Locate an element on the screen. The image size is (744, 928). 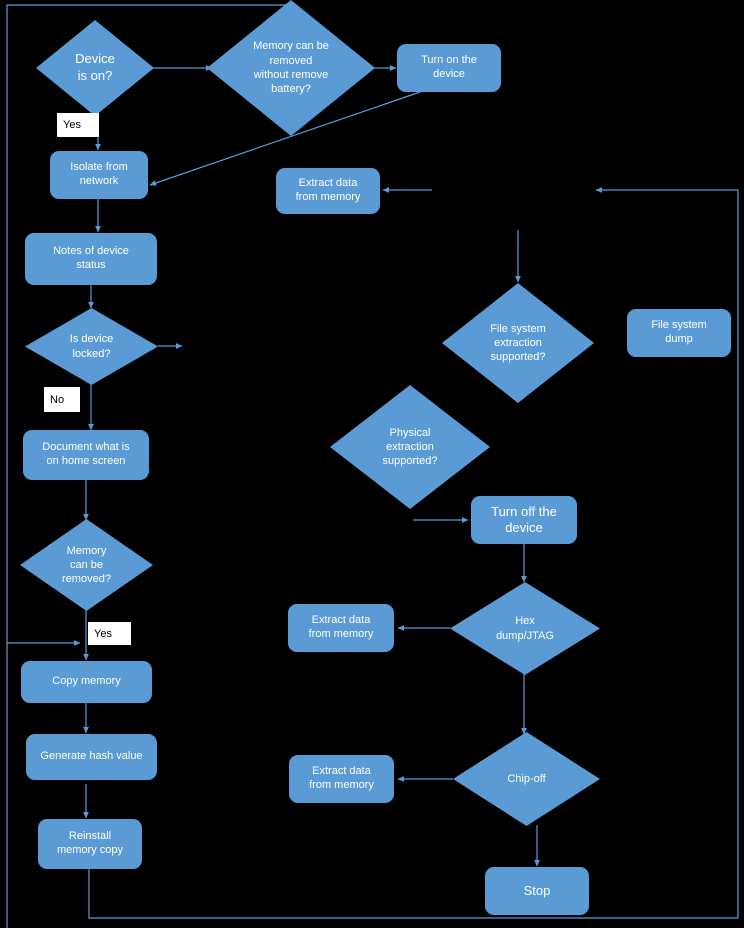
edge-label-no-device-locked: No is located at coordinates (62, 399).